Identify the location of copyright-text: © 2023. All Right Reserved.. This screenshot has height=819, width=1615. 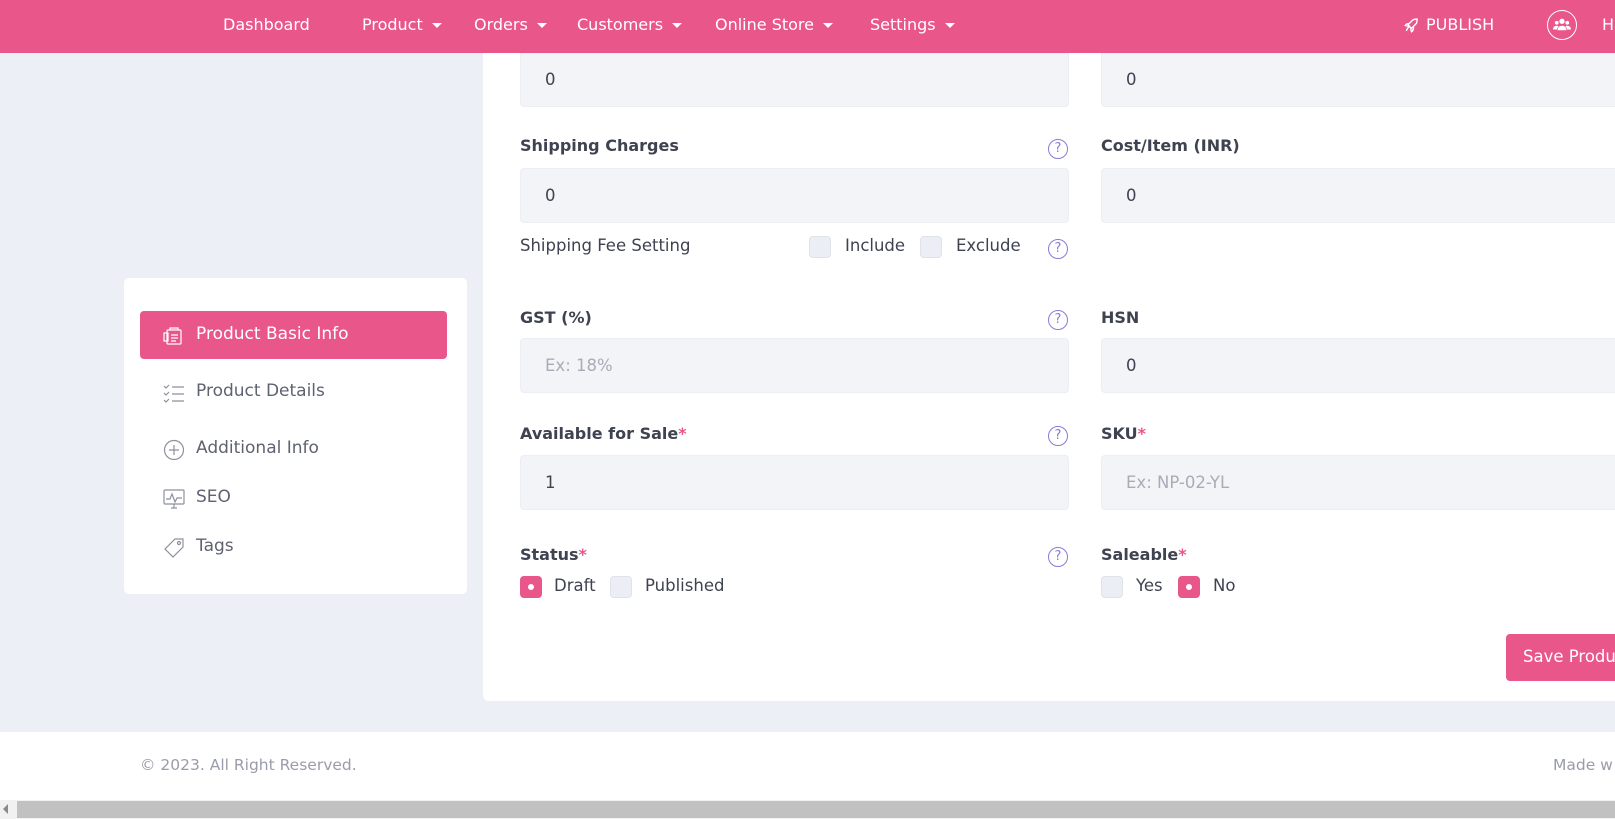
(248, 765).